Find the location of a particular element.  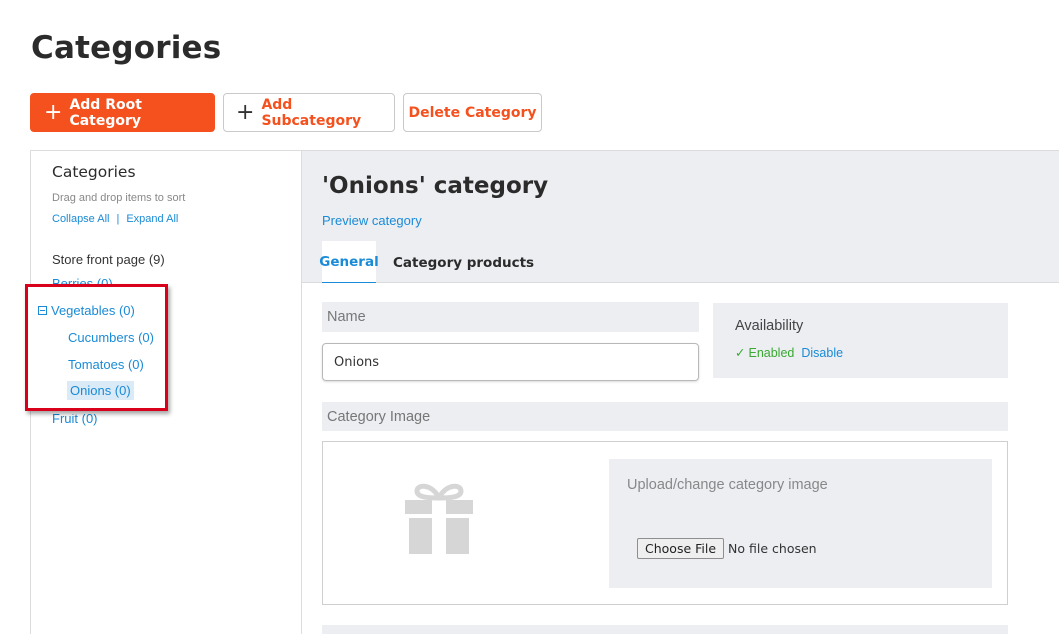

no-file-label: No file chosen is located at coordinates (772, 548).